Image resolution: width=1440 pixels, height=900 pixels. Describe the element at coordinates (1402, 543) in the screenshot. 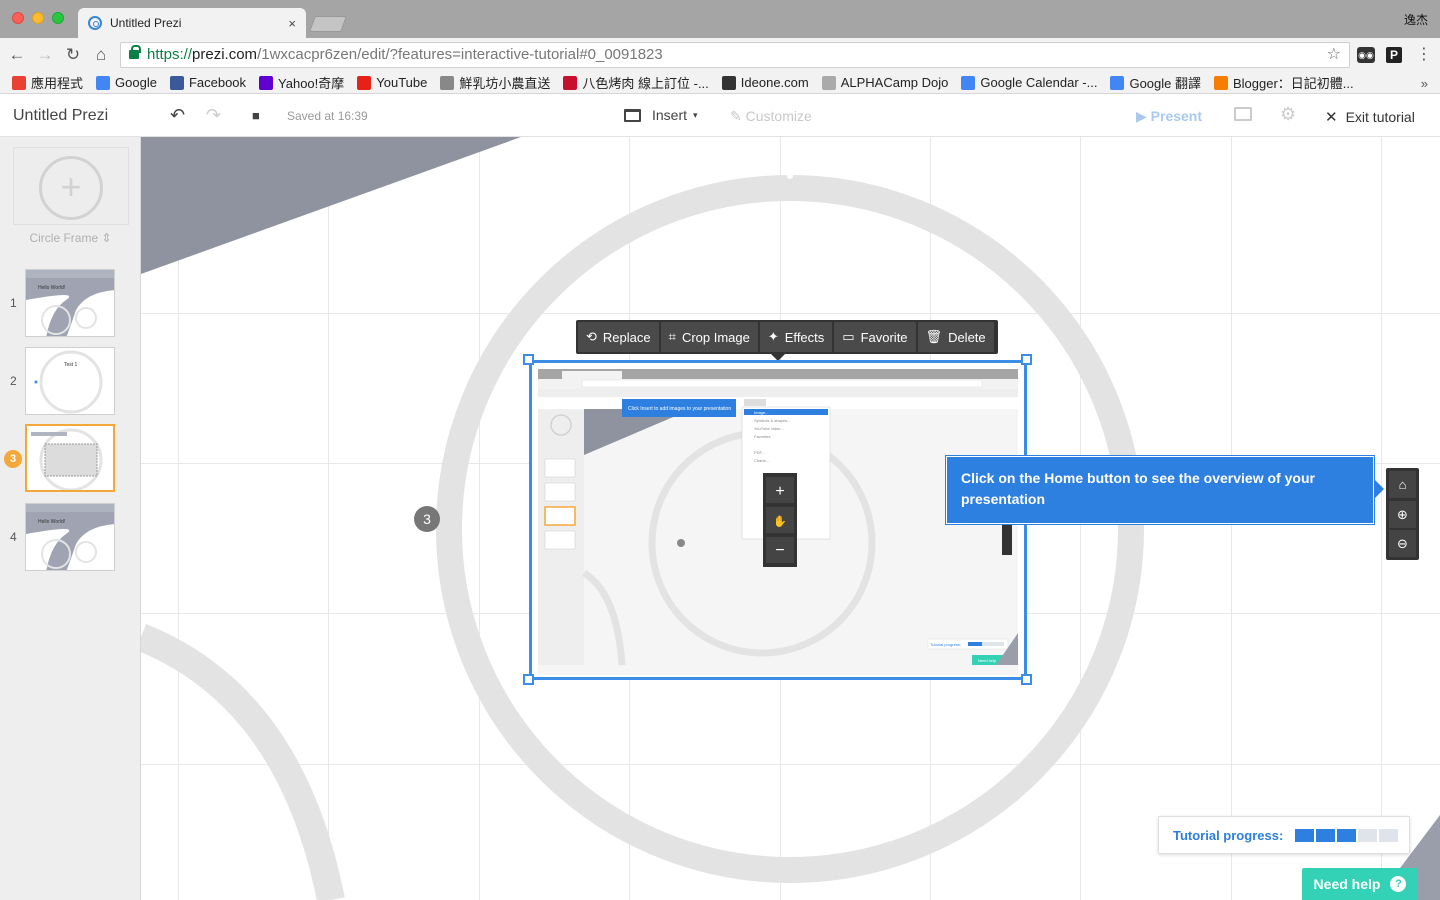

I see `zoom-out-icon: ⊖` at that location.